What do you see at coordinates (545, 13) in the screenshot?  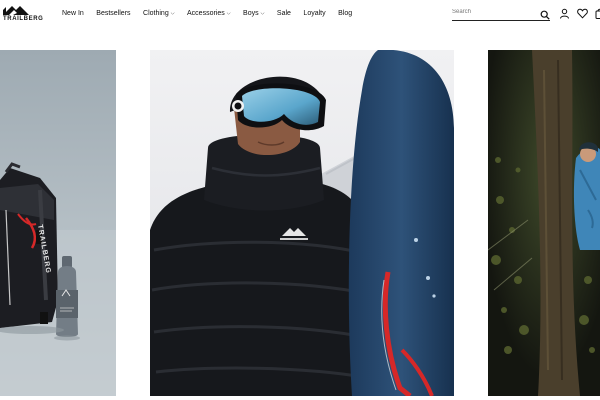 I see `search-icon` at bounding box center [545, 13].